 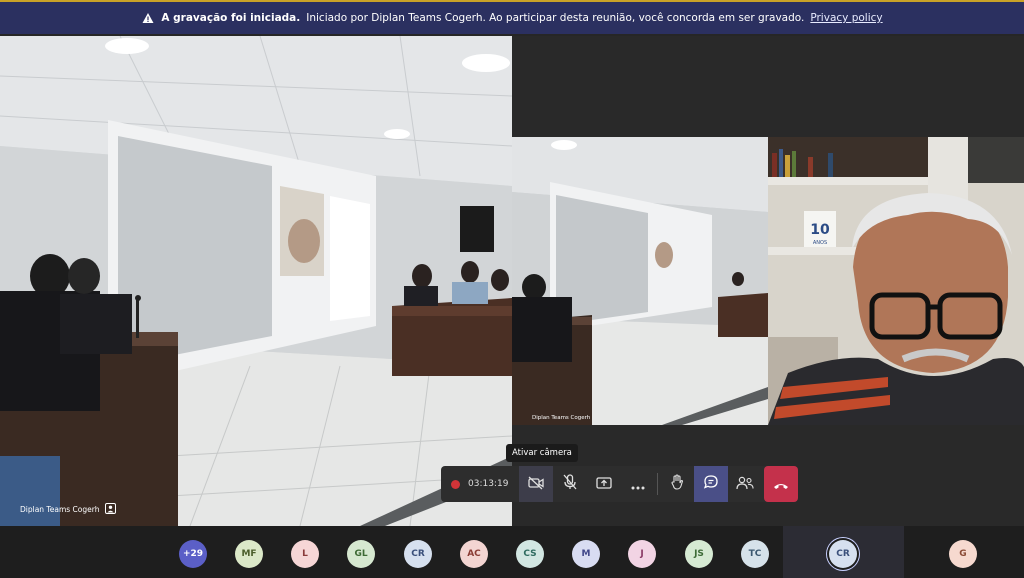 I want to click on share-screen-icon, so click(x=604, y=484).